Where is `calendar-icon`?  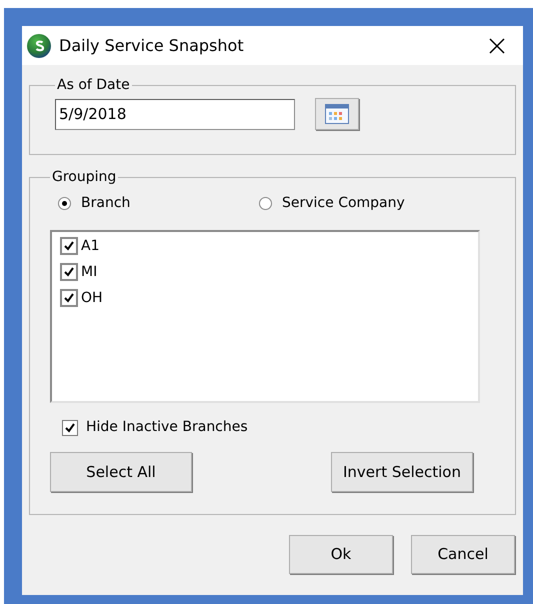 calendar-icon is located at coordinates (337, 114).